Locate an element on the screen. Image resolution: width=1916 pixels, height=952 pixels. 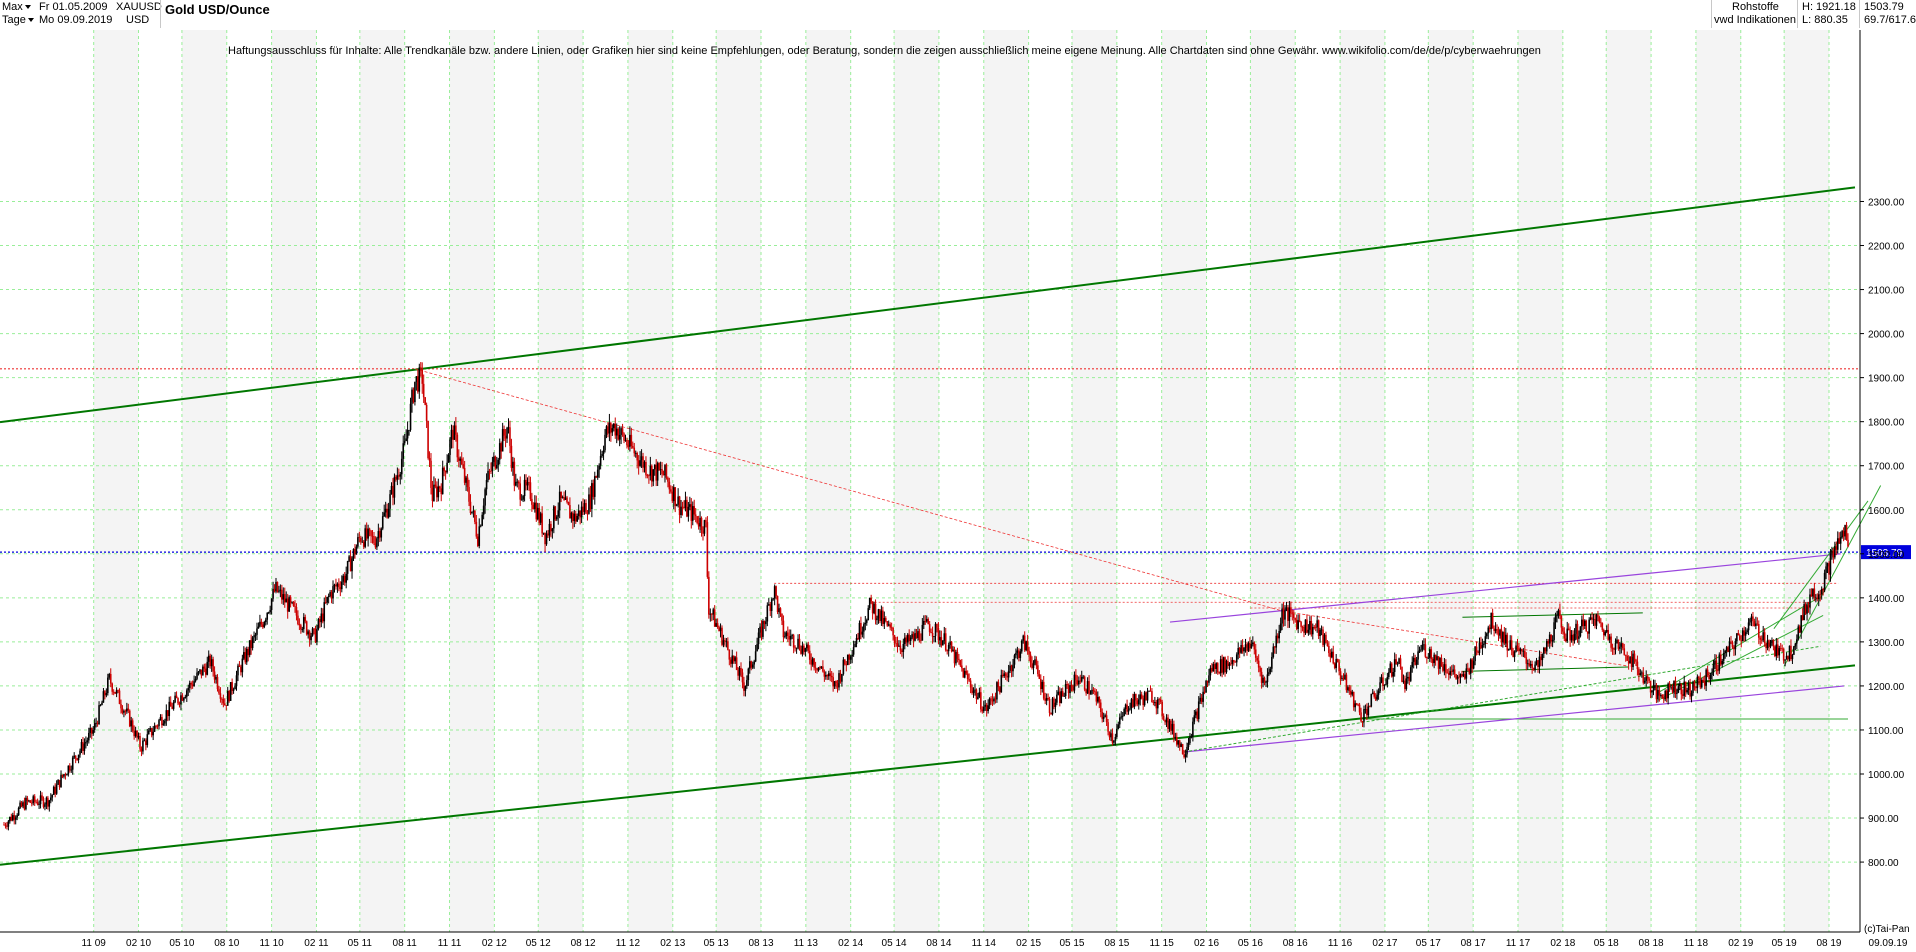
range-select: Max is located at coordinates (16, 7).